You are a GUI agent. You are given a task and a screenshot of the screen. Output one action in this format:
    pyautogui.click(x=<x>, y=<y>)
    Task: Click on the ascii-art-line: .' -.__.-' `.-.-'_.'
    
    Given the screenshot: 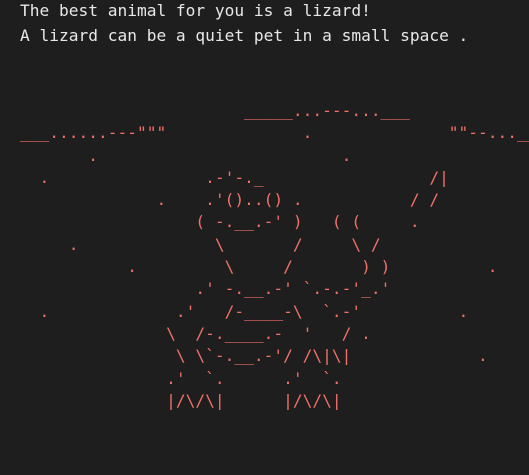 What is the action you would take?
    pyautogui.click(x=205, y=289)
    